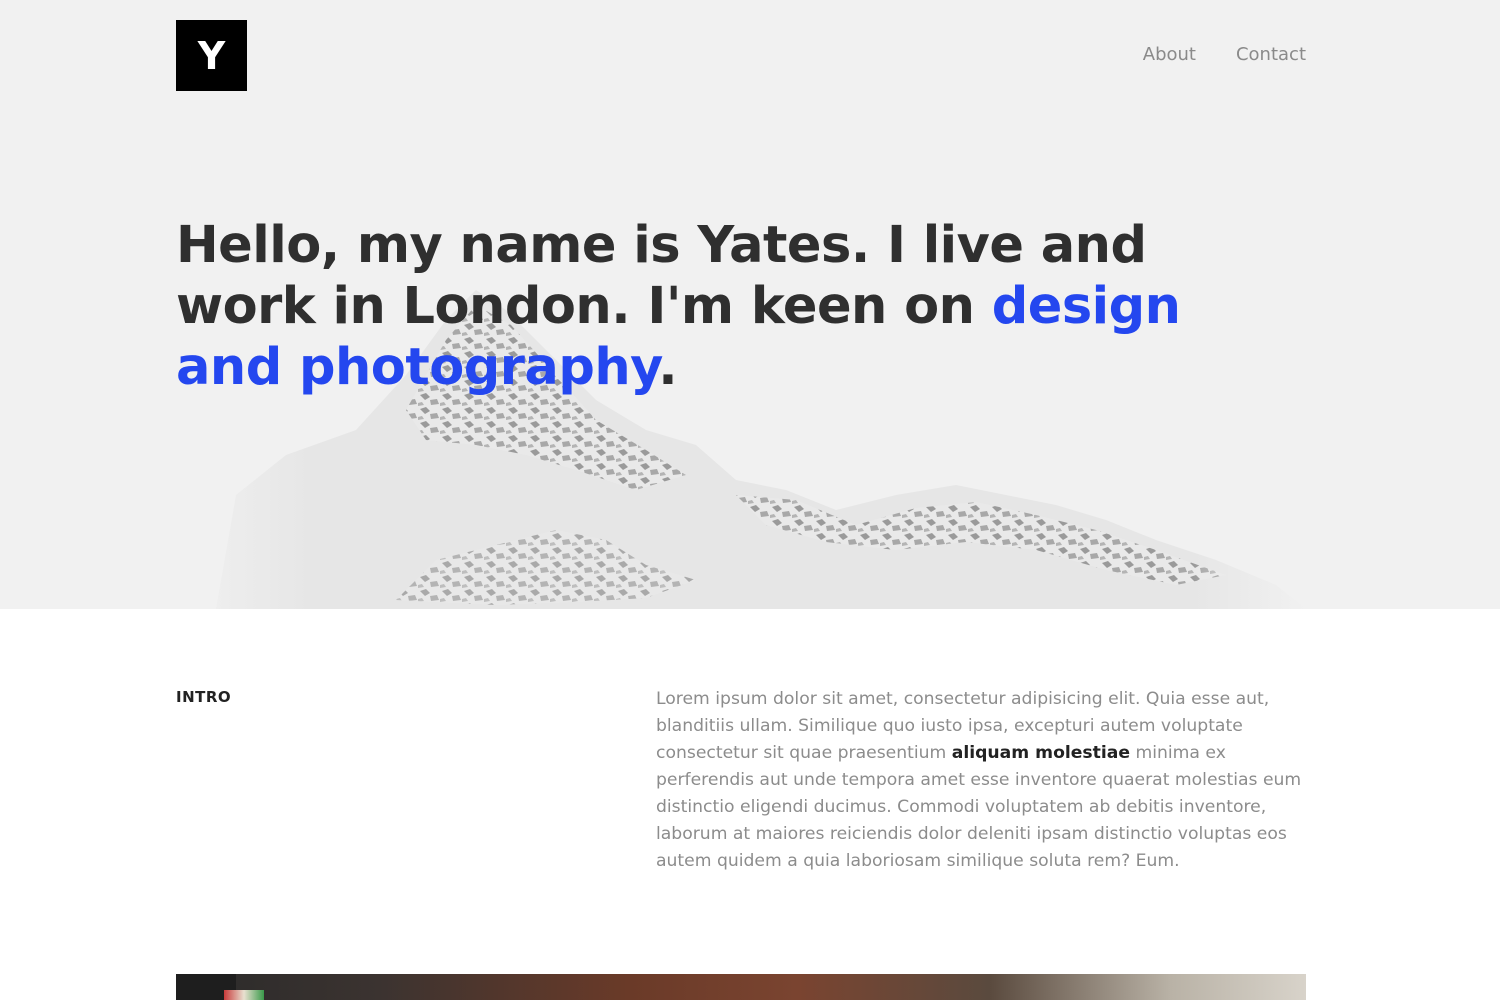  Describe the element at coordinates (741, 987) in the screenshot. I see `gallery-image` at that location.